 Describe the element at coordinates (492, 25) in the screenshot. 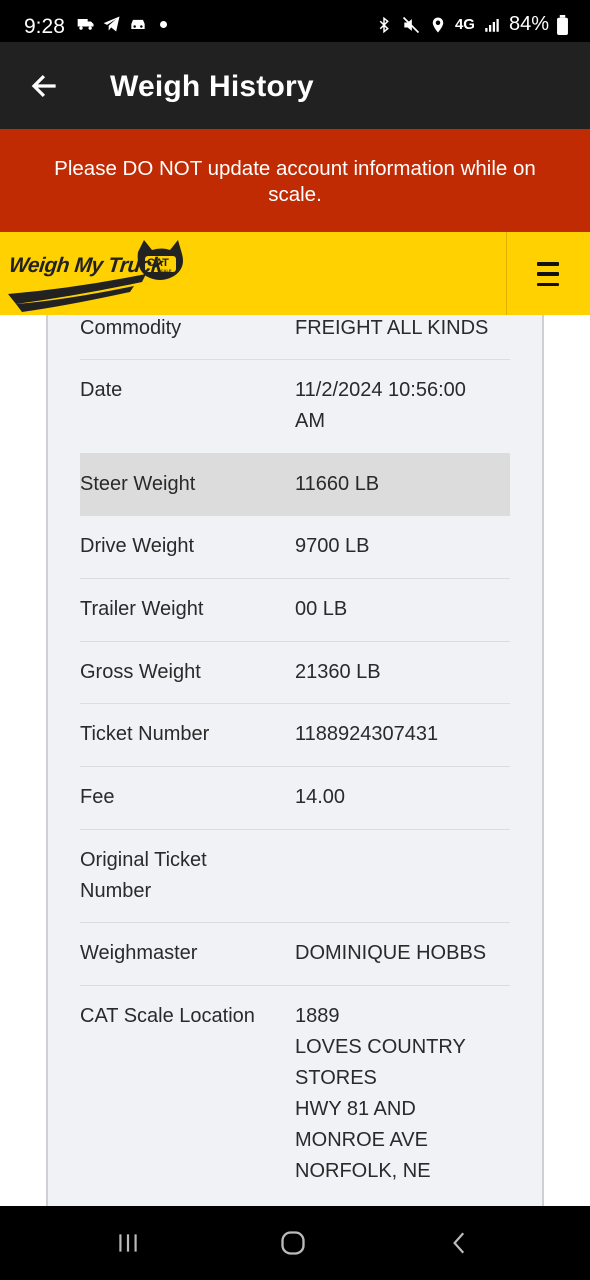

I see `signal-icon` at that location.